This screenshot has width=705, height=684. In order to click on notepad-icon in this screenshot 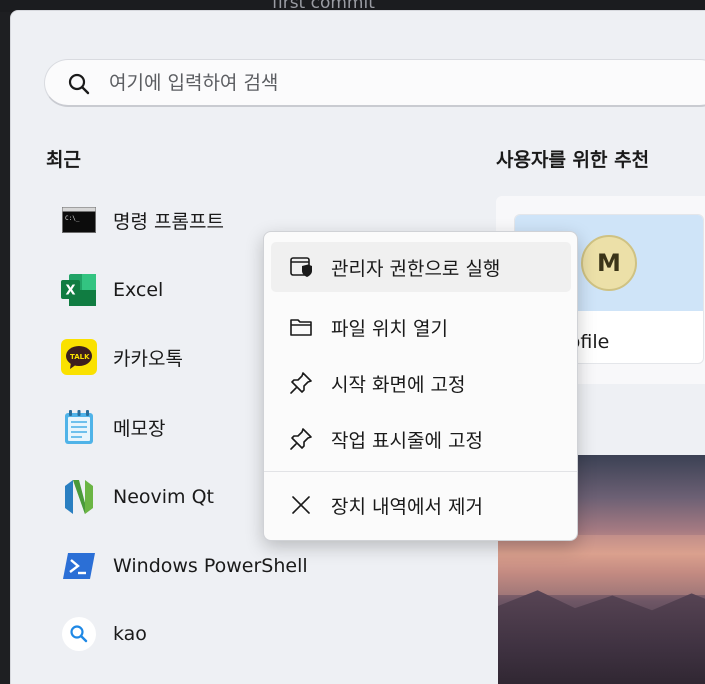, I will do `click(79, 427)`.